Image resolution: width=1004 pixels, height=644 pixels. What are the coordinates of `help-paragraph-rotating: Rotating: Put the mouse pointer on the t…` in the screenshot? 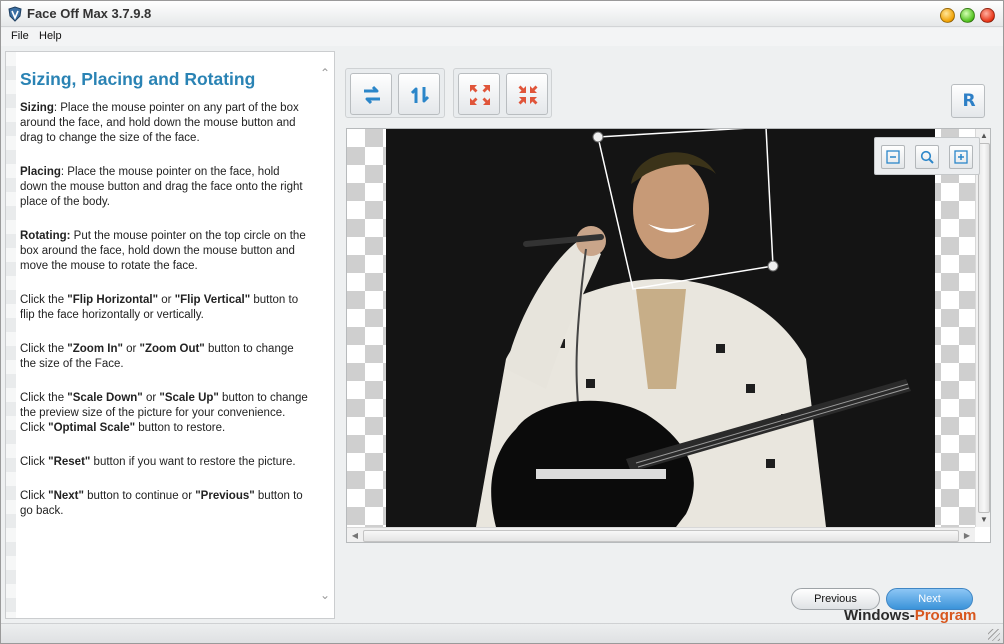 It's located at (163, 251).